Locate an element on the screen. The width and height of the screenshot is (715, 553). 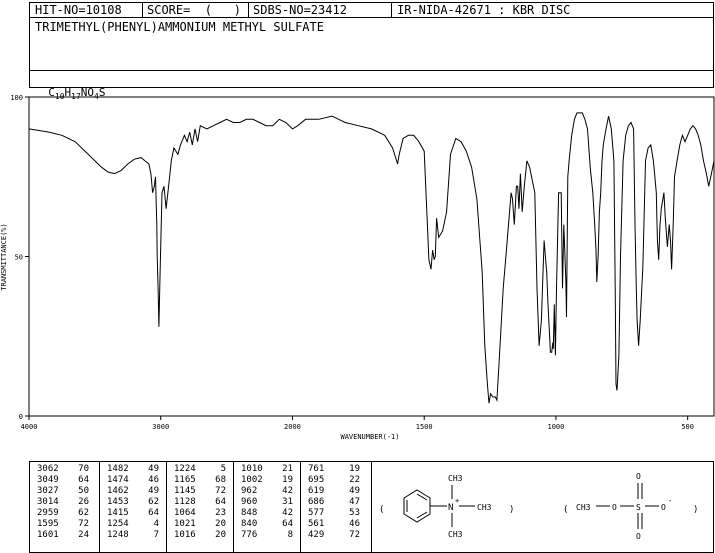
anion-paren-open: ( is located at coordinates (565, 510).